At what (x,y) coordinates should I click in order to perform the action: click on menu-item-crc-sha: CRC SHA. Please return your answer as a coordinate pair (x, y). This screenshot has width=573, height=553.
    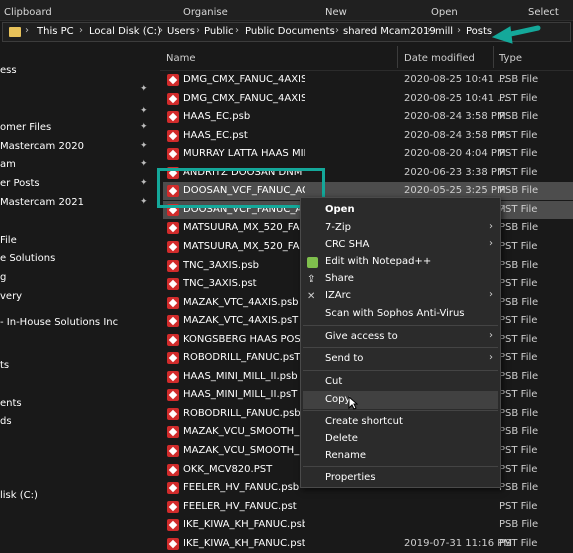
    Looking at the image, I should click on (347, 244).